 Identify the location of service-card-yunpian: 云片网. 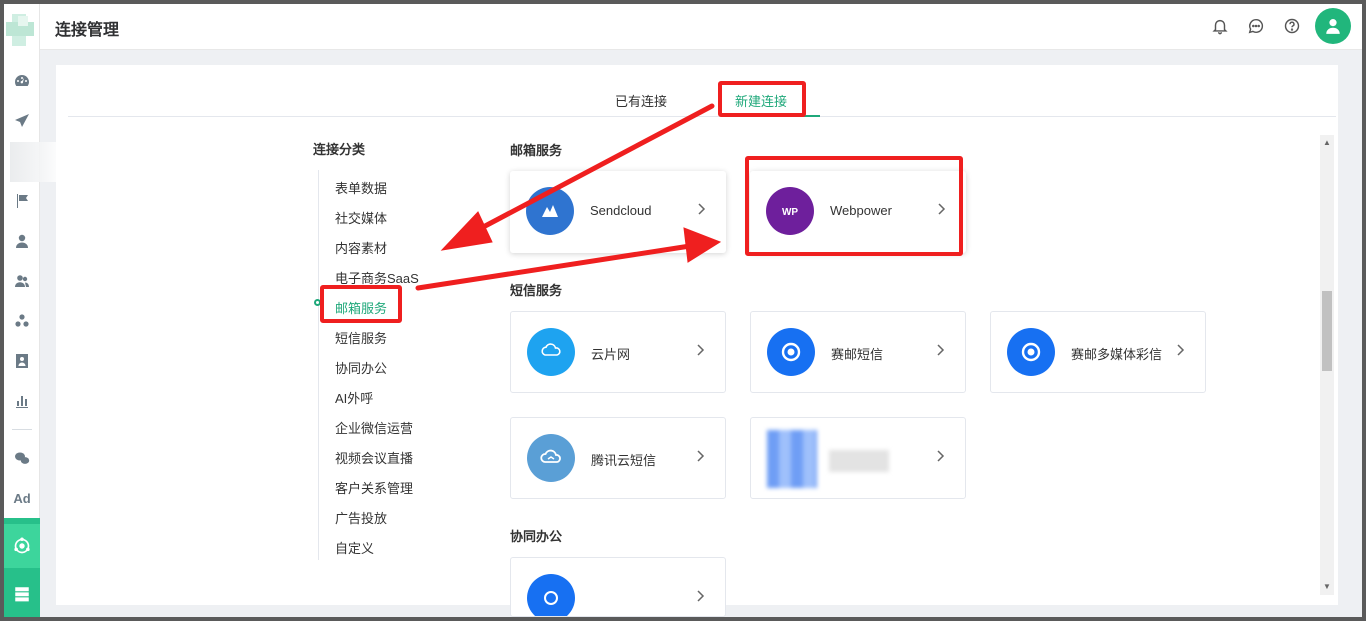
(618, 352).